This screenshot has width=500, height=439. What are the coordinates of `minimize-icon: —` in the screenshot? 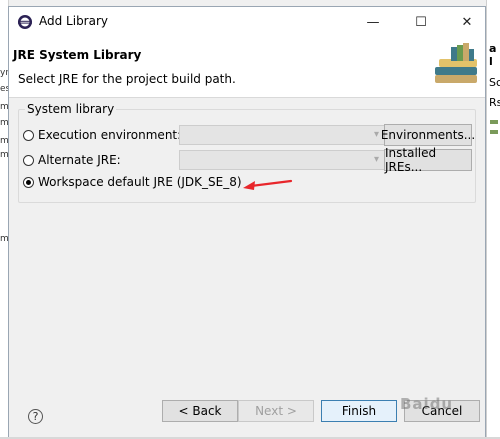 It's located at (373, 22).